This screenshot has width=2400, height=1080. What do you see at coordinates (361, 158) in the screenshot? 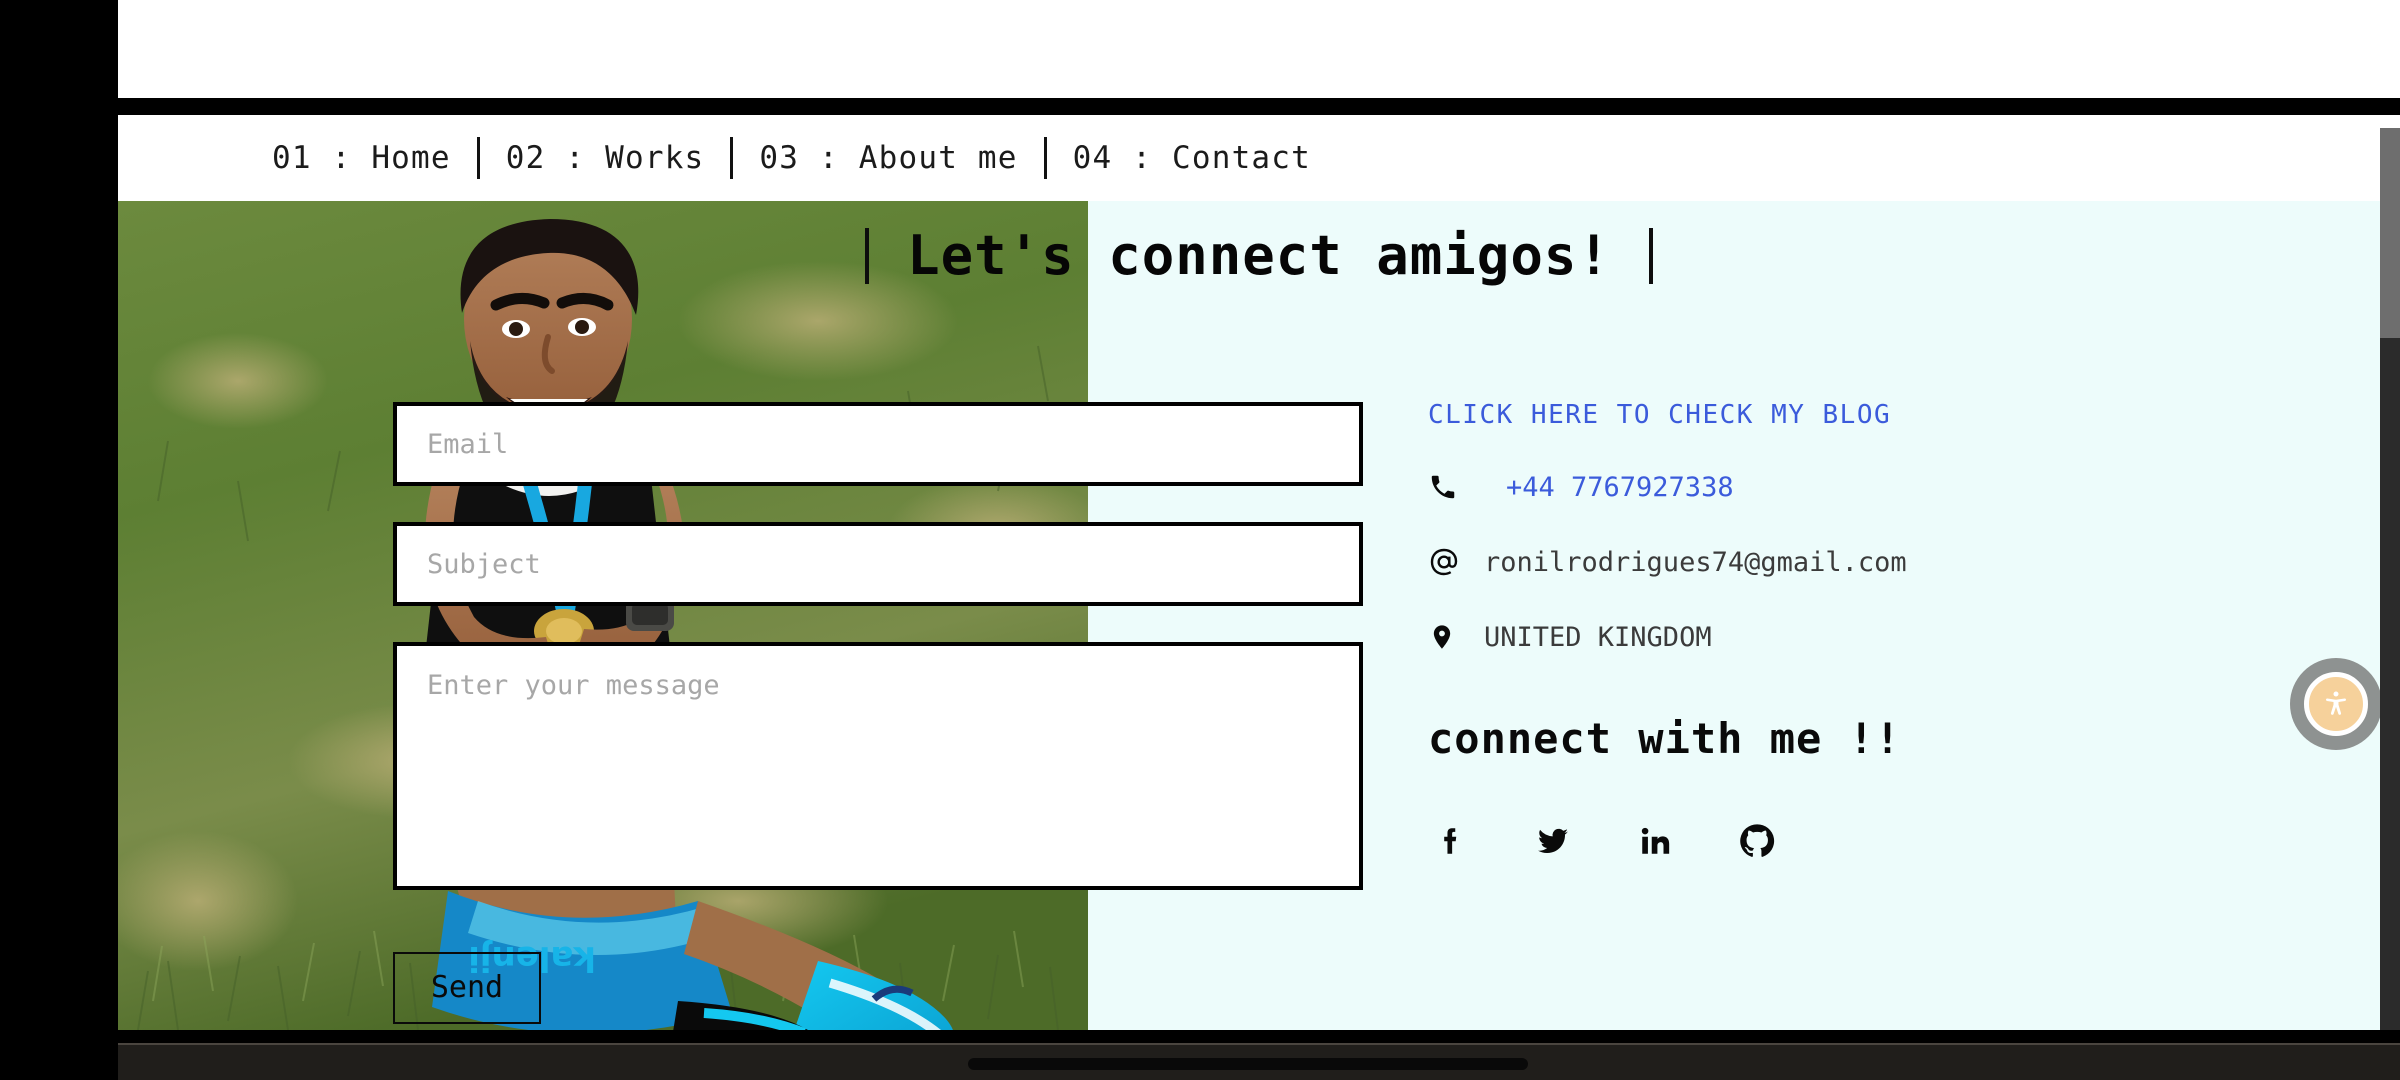
I see `nav-item-home: 01 : Home` at bounding box center [361, 158].